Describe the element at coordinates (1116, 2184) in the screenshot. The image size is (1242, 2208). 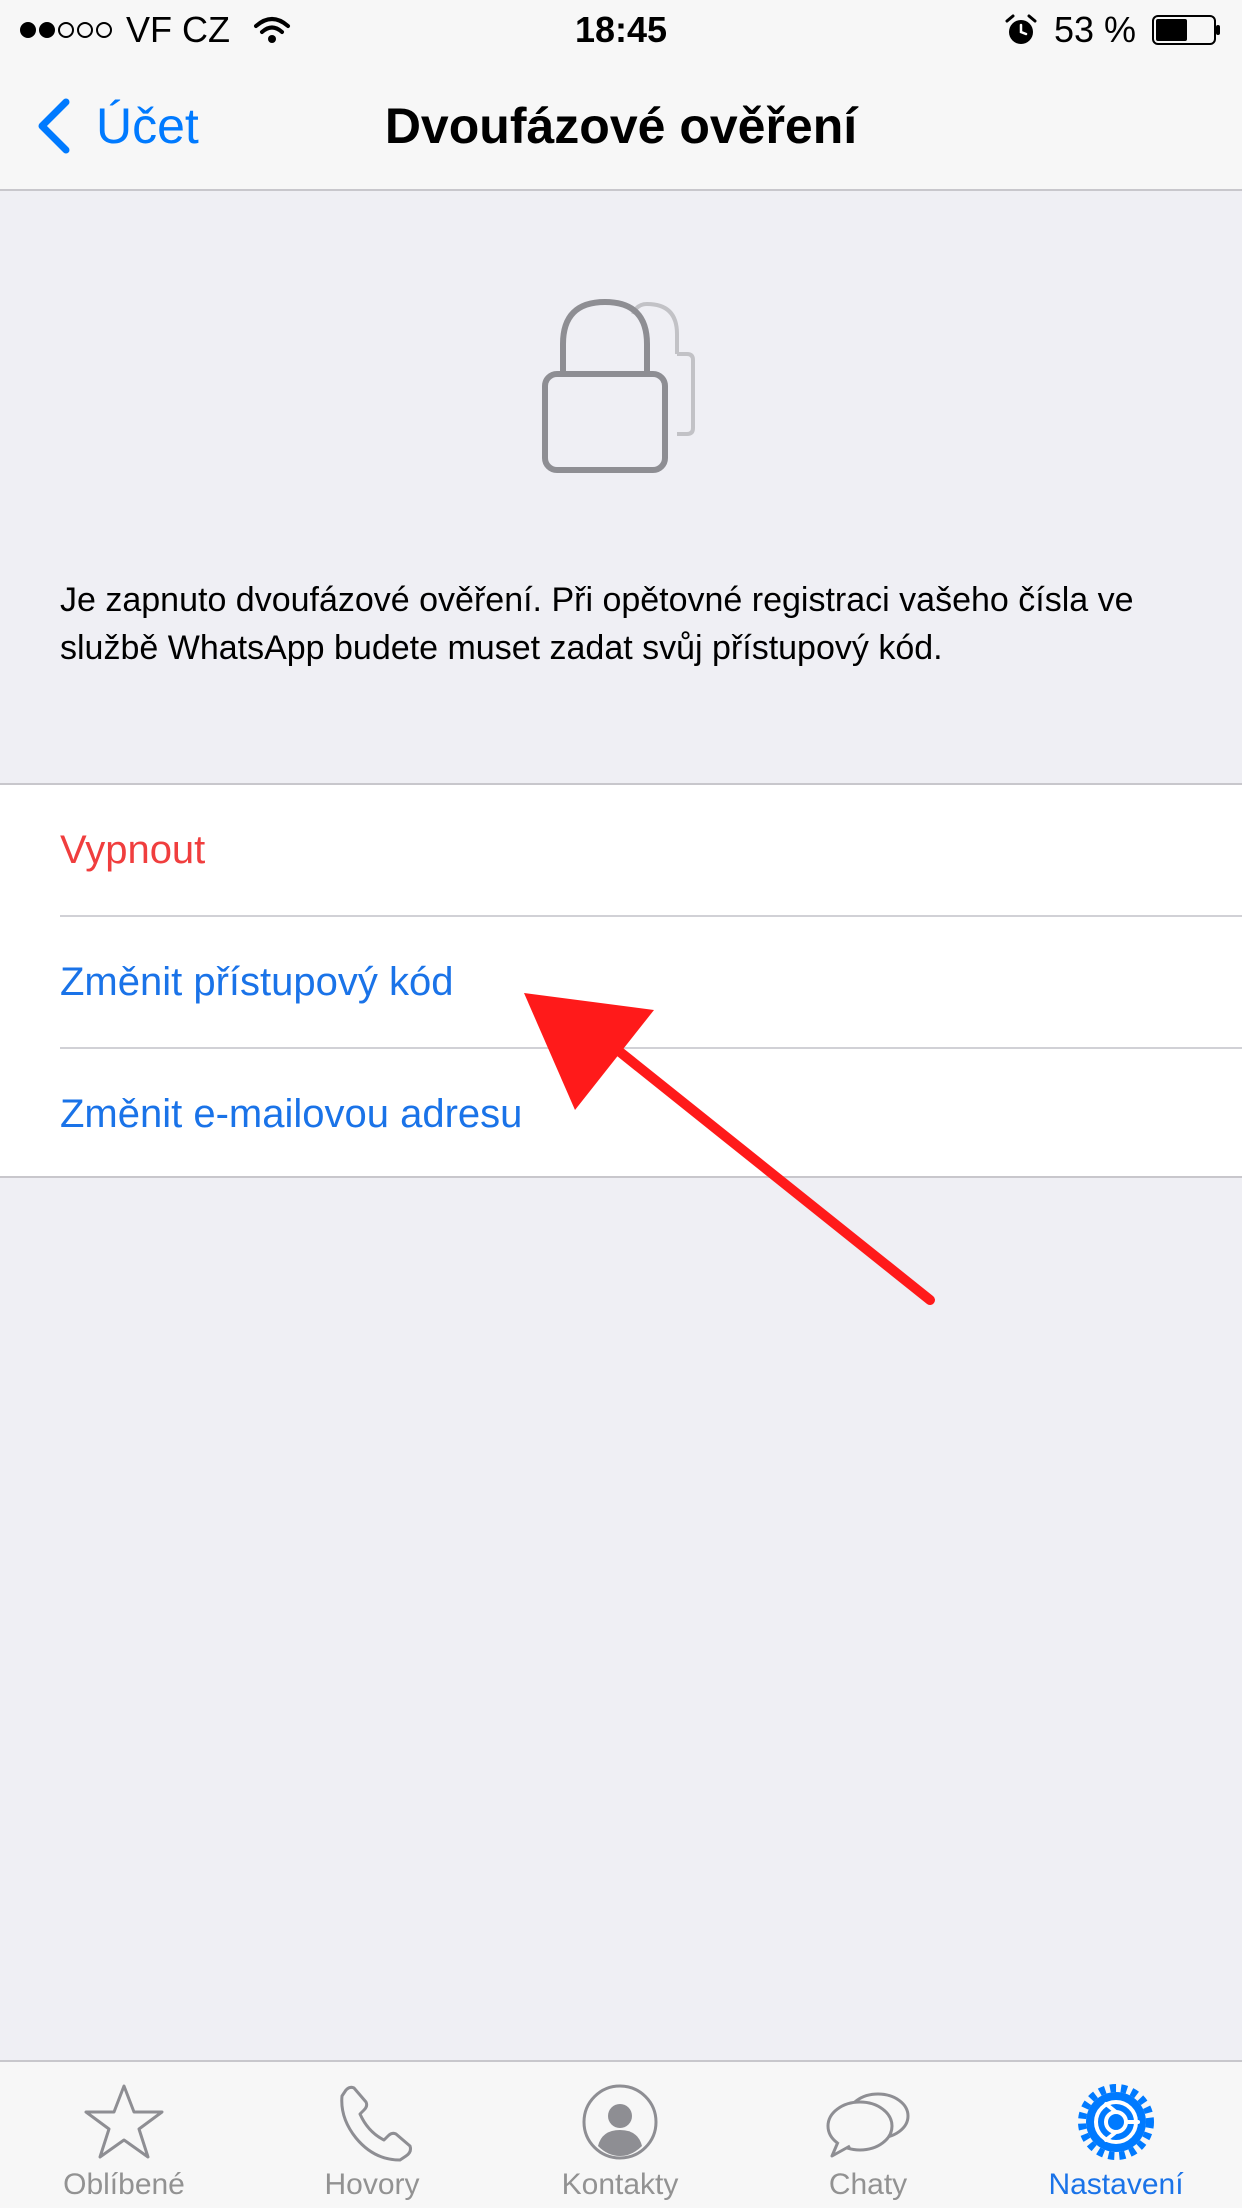
I see `tab-label: Nastavení` at that location.